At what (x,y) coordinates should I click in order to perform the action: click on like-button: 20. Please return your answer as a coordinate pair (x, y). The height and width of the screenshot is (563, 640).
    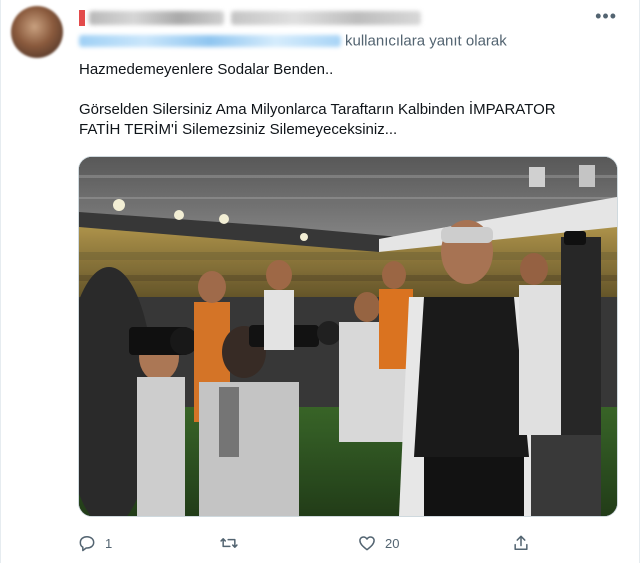
    Looking at the image, I should click on (378, 543).